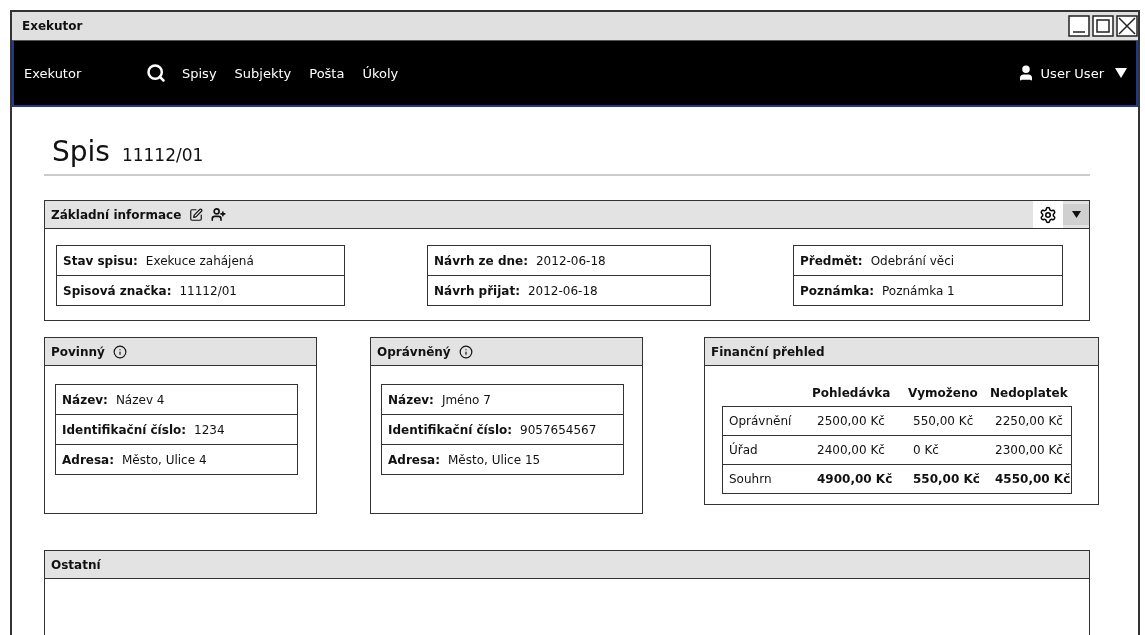 This screenshot has width=1145, height=635. I want to click on field-value: Město, Ulice 4, so click(164, 459).